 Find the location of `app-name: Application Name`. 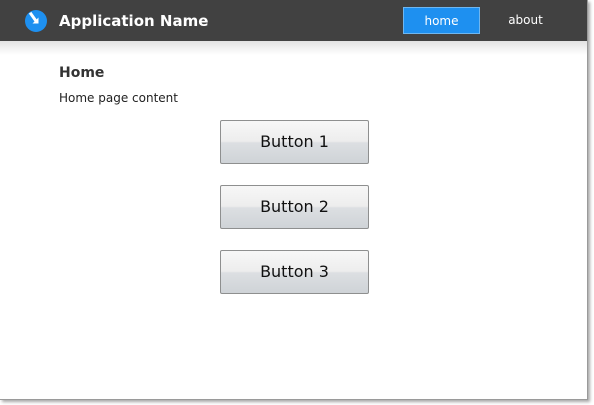

app-name: Application Name is located at coordinates (134, 21).